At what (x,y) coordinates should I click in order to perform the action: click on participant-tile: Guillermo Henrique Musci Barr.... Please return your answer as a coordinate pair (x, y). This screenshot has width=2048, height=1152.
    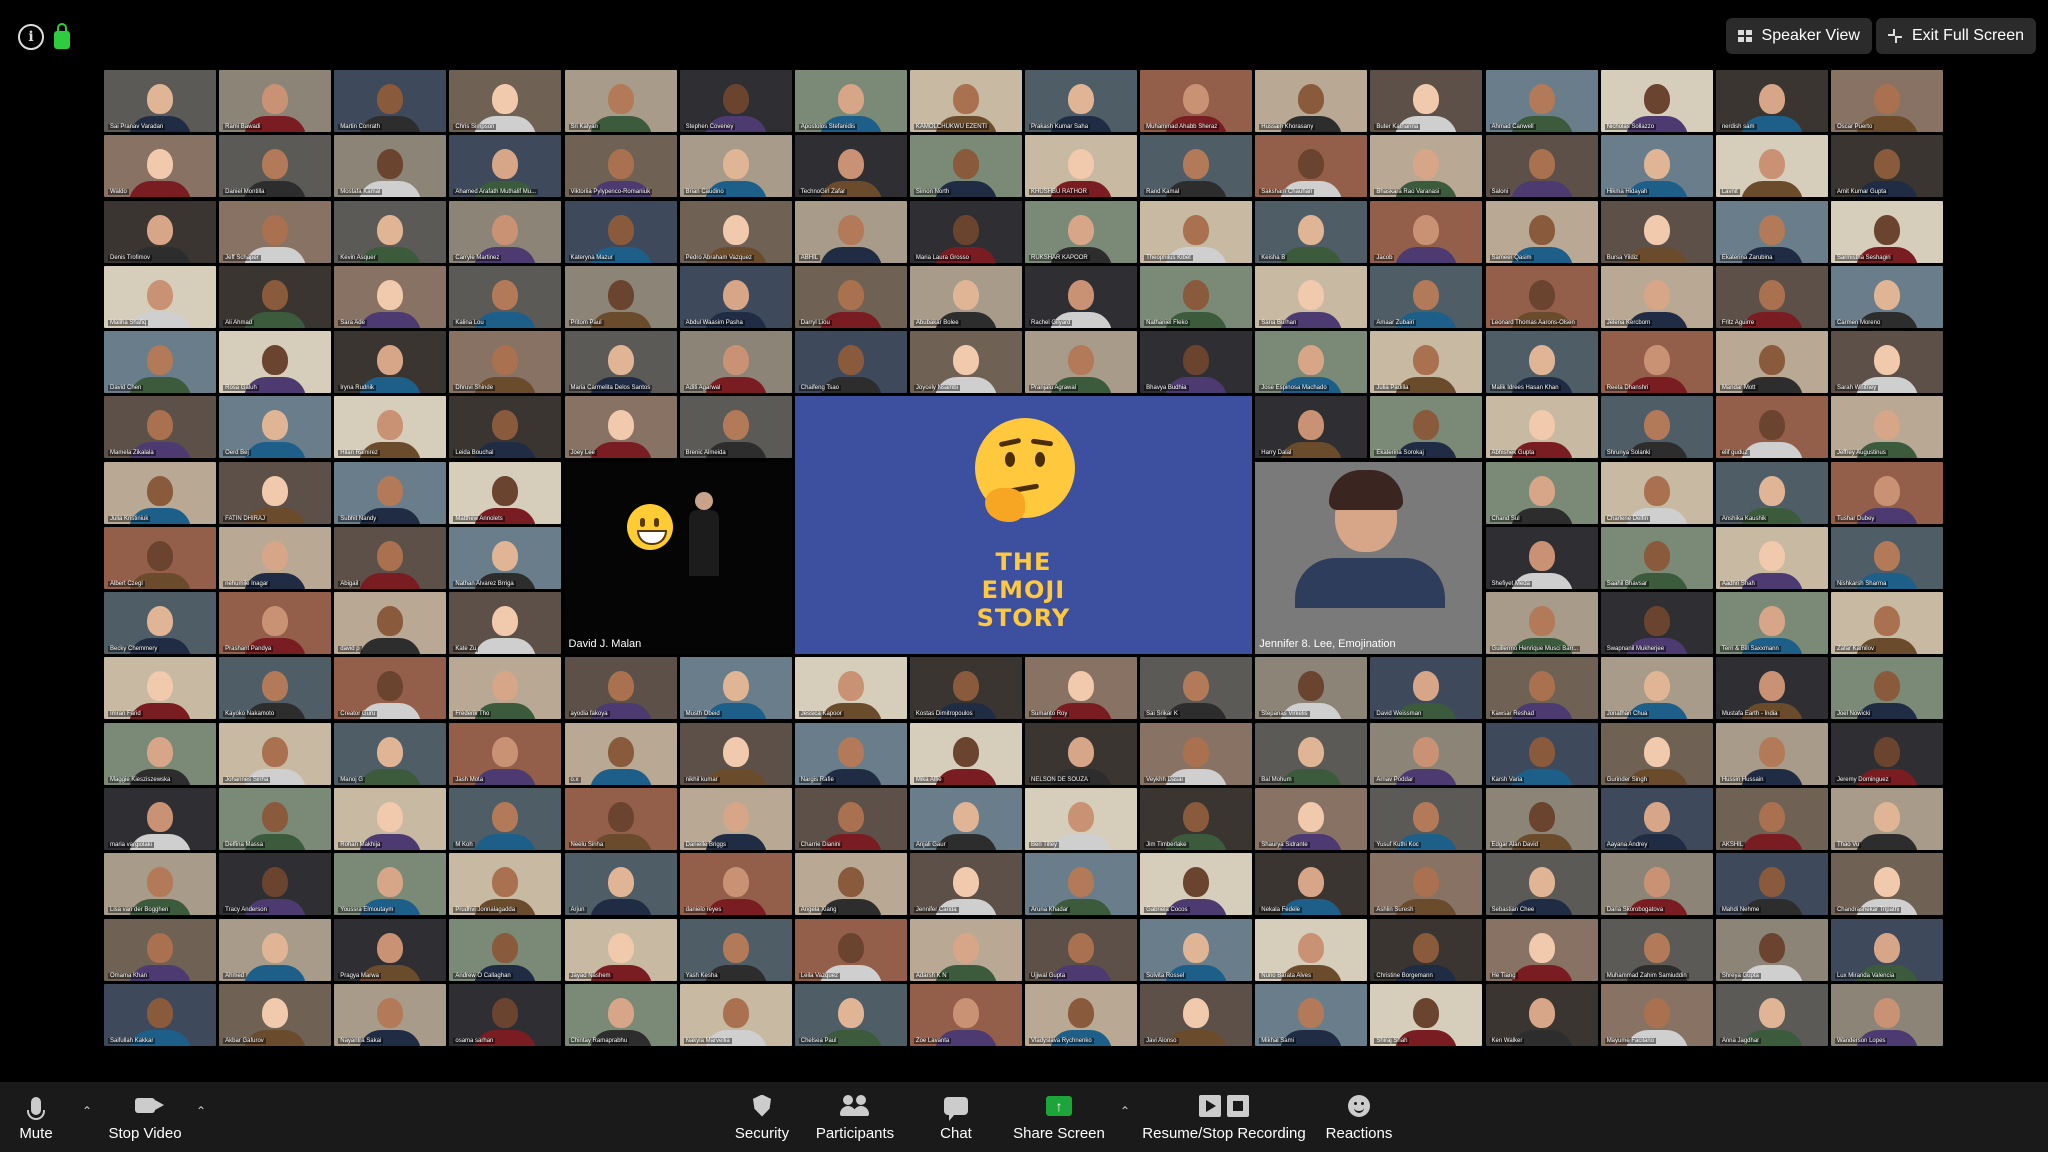
    Looking at the image, I should click on (1541, 623).